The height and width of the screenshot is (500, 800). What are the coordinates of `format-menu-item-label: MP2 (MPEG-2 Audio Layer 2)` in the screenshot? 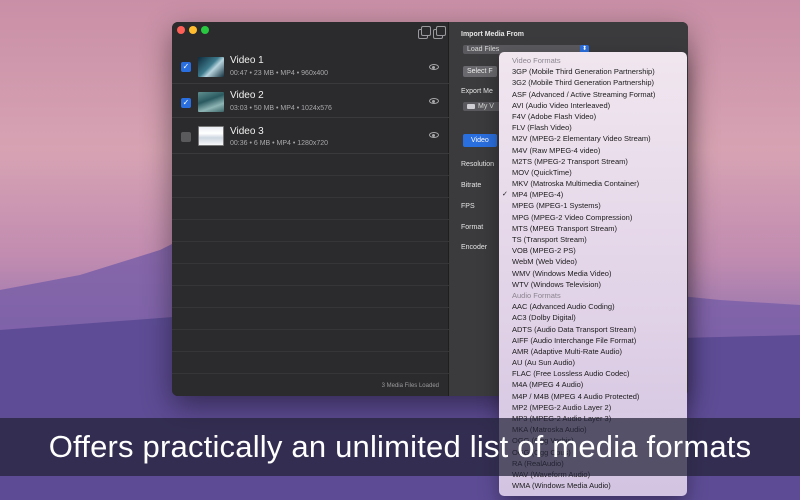 It's located at (562, 407).